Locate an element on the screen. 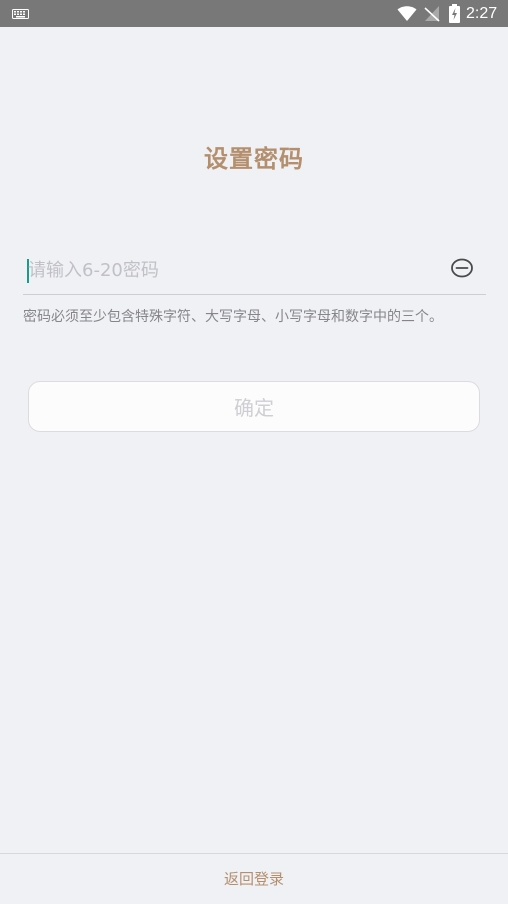 The image size is (508, 904). wifi-icon is located at coordinates (407, 13).